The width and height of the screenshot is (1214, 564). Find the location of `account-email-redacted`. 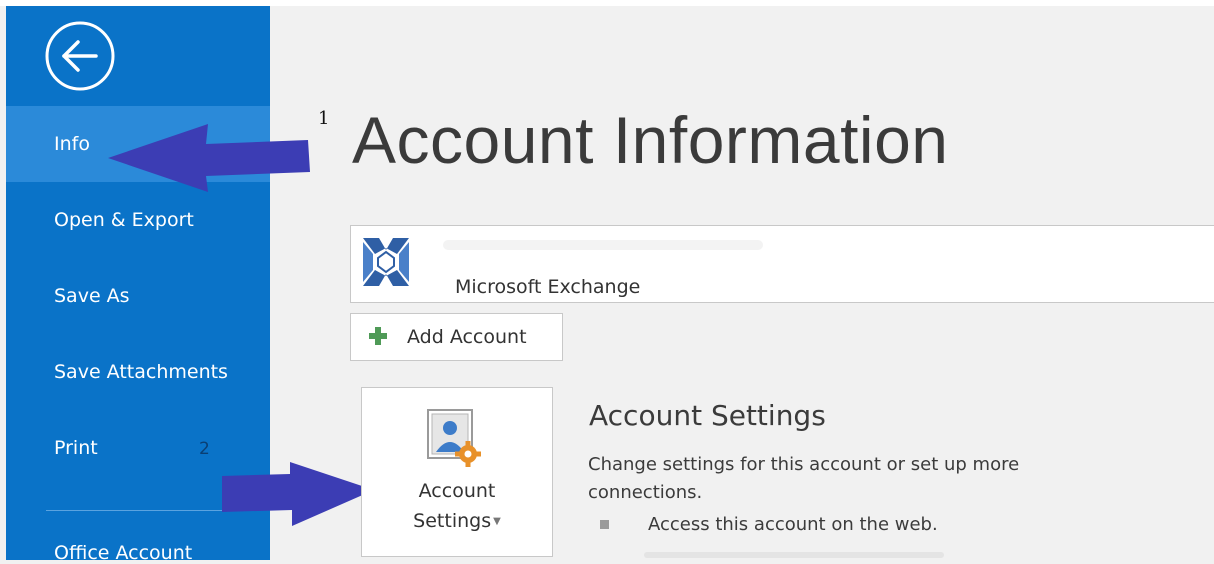

account-email-redacted is located at coordinates (603, 245).